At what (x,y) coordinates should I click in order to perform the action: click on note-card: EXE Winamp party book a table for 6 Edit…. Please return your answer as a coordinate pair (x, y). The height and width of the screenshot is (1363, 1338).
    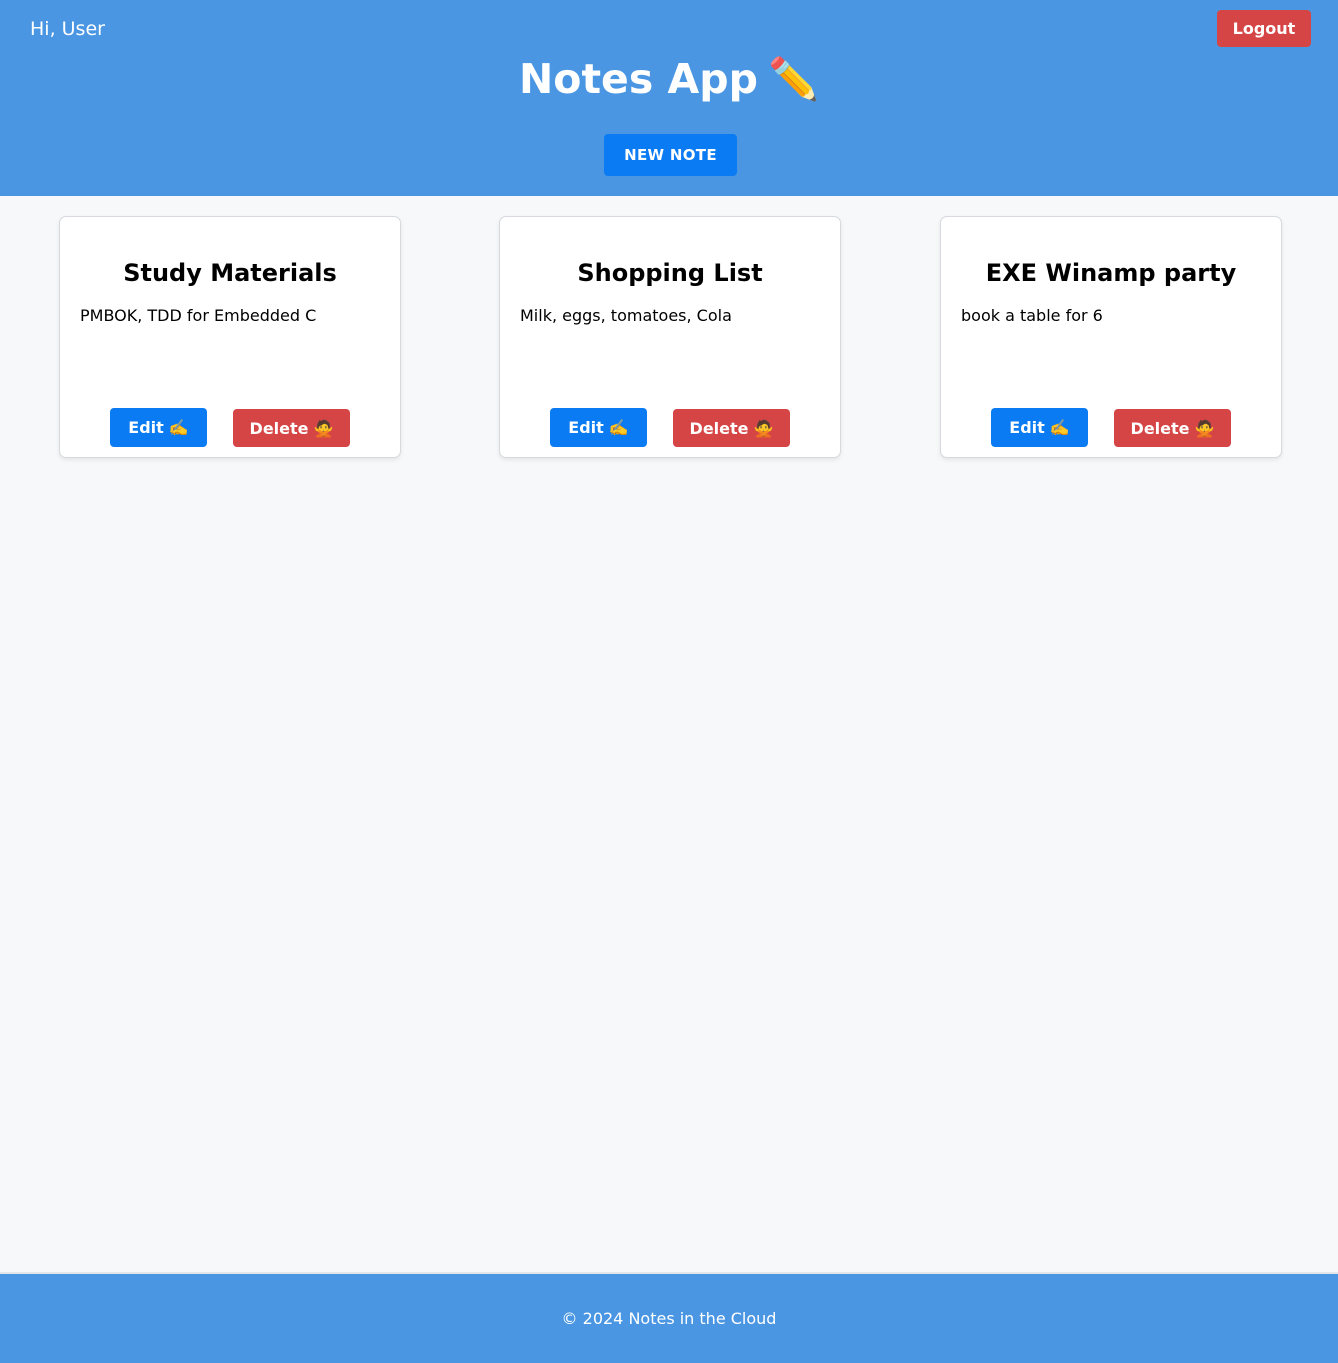
    Looking at the image, I should click on (1111, 337).